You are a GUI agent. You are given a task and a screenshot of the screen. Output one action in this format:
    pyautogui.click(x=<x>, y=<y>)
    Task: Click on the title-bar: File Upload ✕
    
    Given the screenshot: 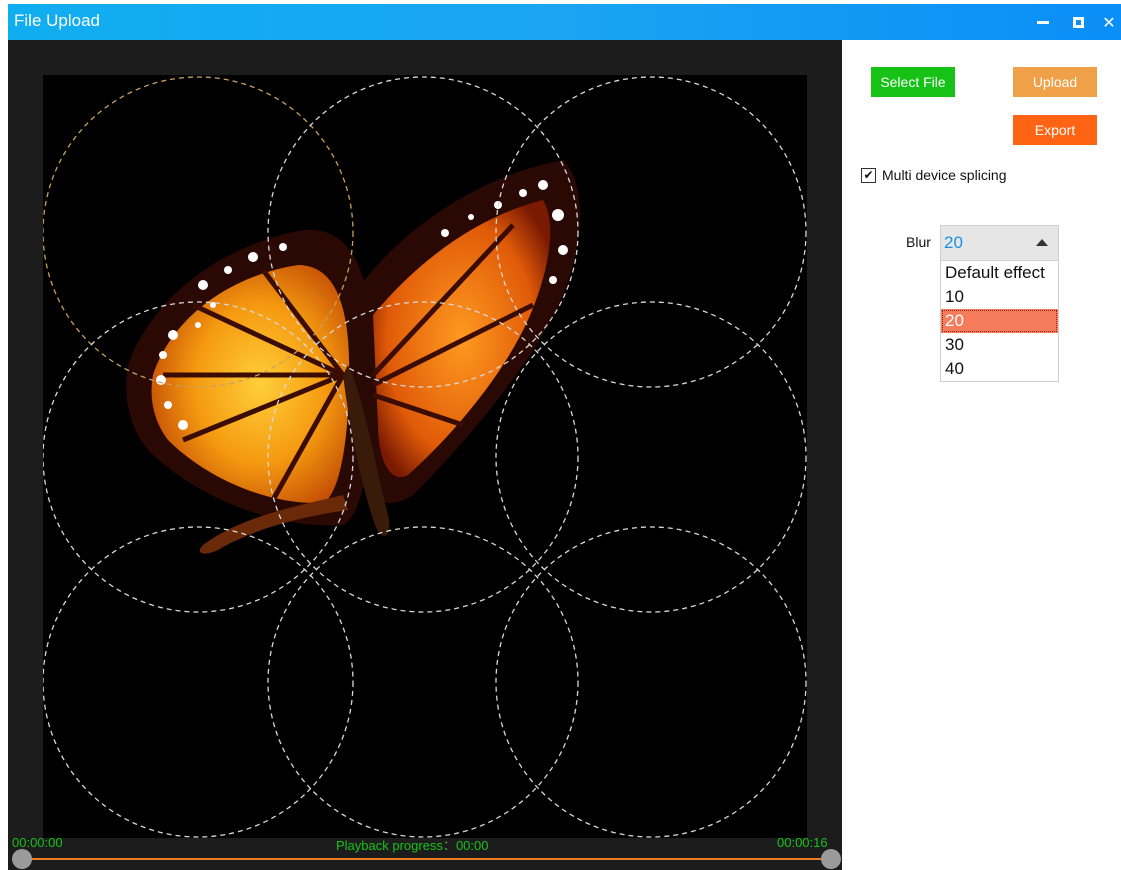 What is the action you would take?
    pyautogui.click(x=564, y=22)
    